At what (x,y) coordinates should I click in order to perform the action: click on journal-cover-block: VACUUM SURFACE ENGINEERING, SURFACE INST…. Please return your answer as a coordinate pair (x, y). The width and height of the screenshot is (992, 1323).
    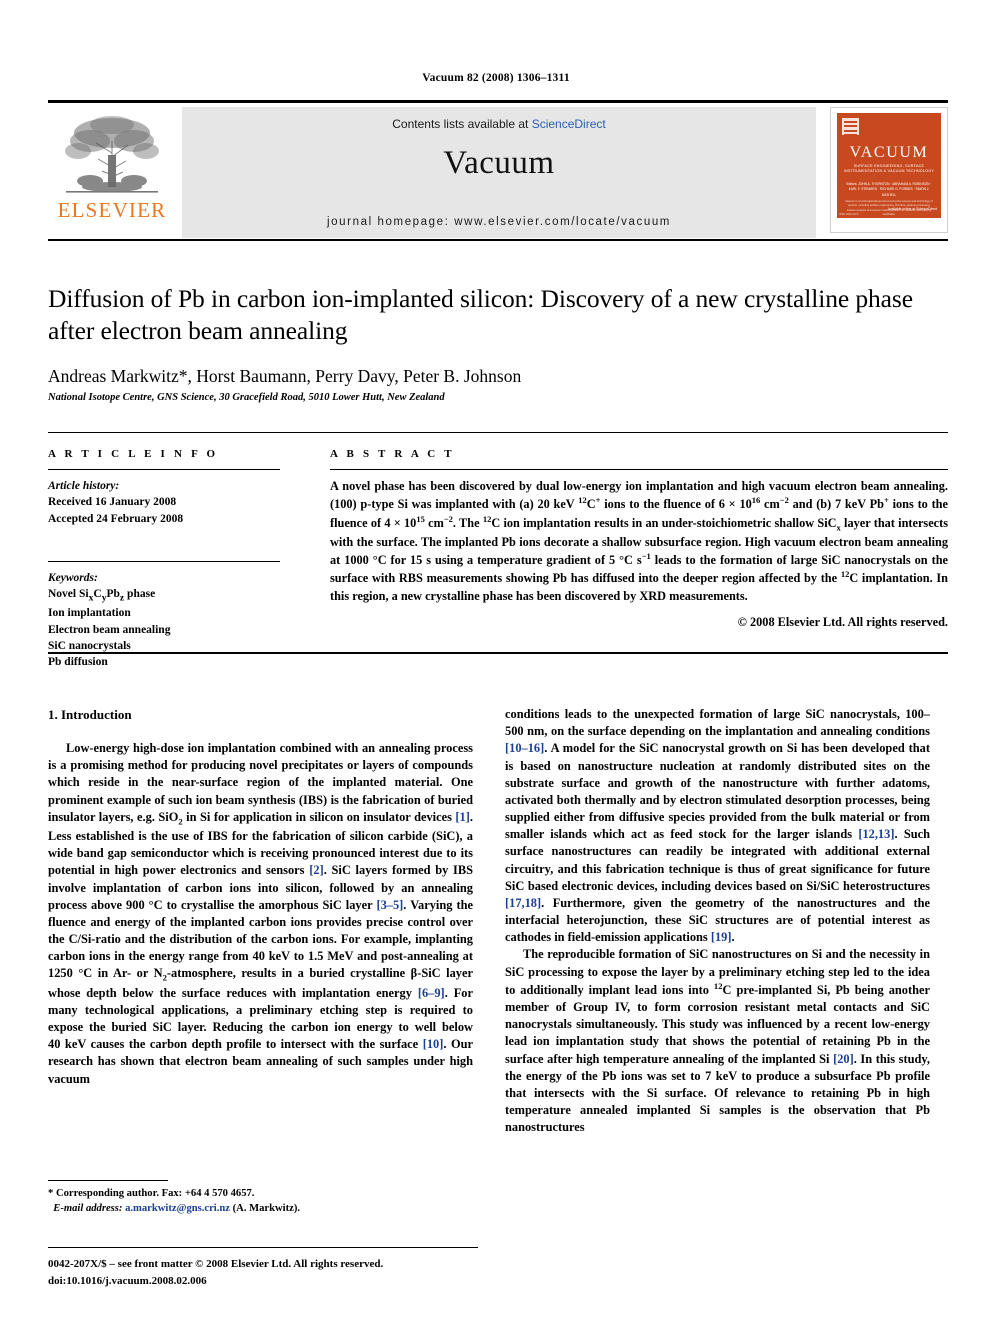
    Looking at the image, I should click on (885, 172).